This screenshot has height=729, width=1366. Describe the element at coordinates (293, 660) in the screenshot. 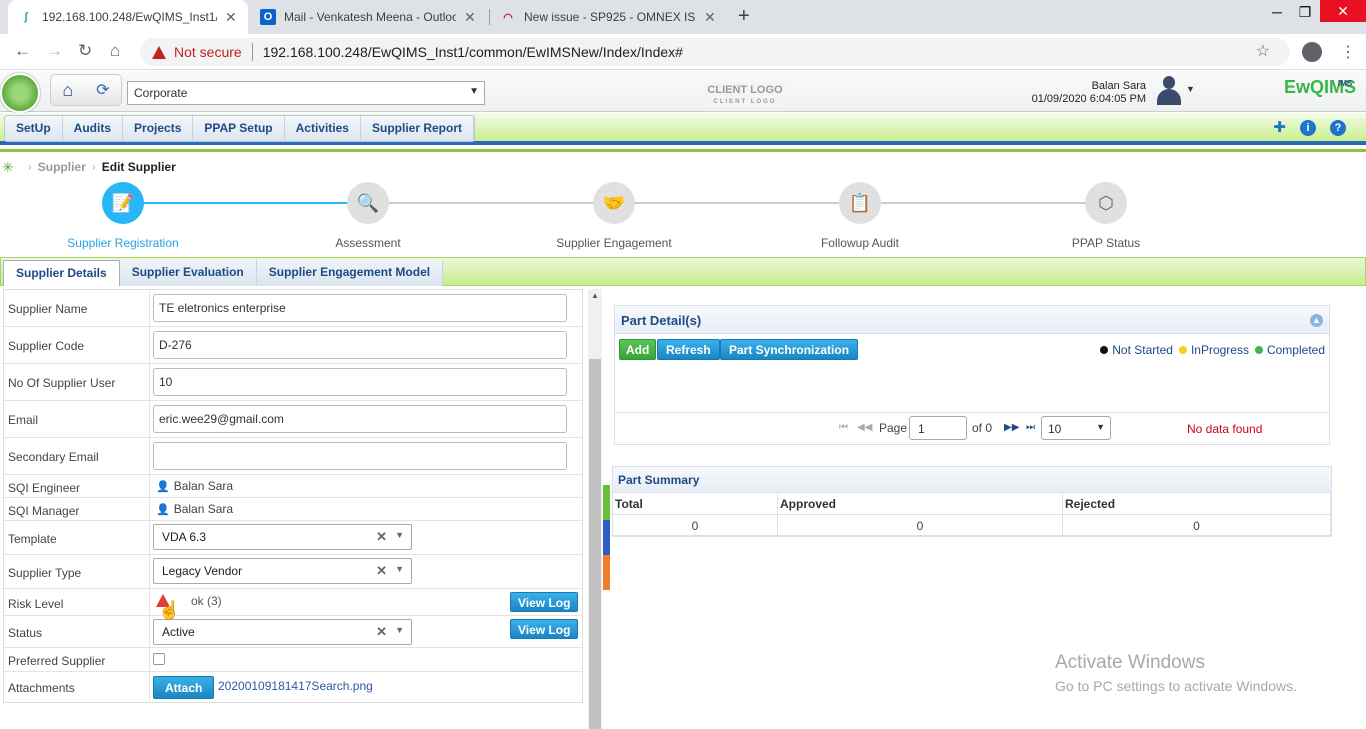

I see `row-preferred-supplier: Preferred Supplier` at that location.